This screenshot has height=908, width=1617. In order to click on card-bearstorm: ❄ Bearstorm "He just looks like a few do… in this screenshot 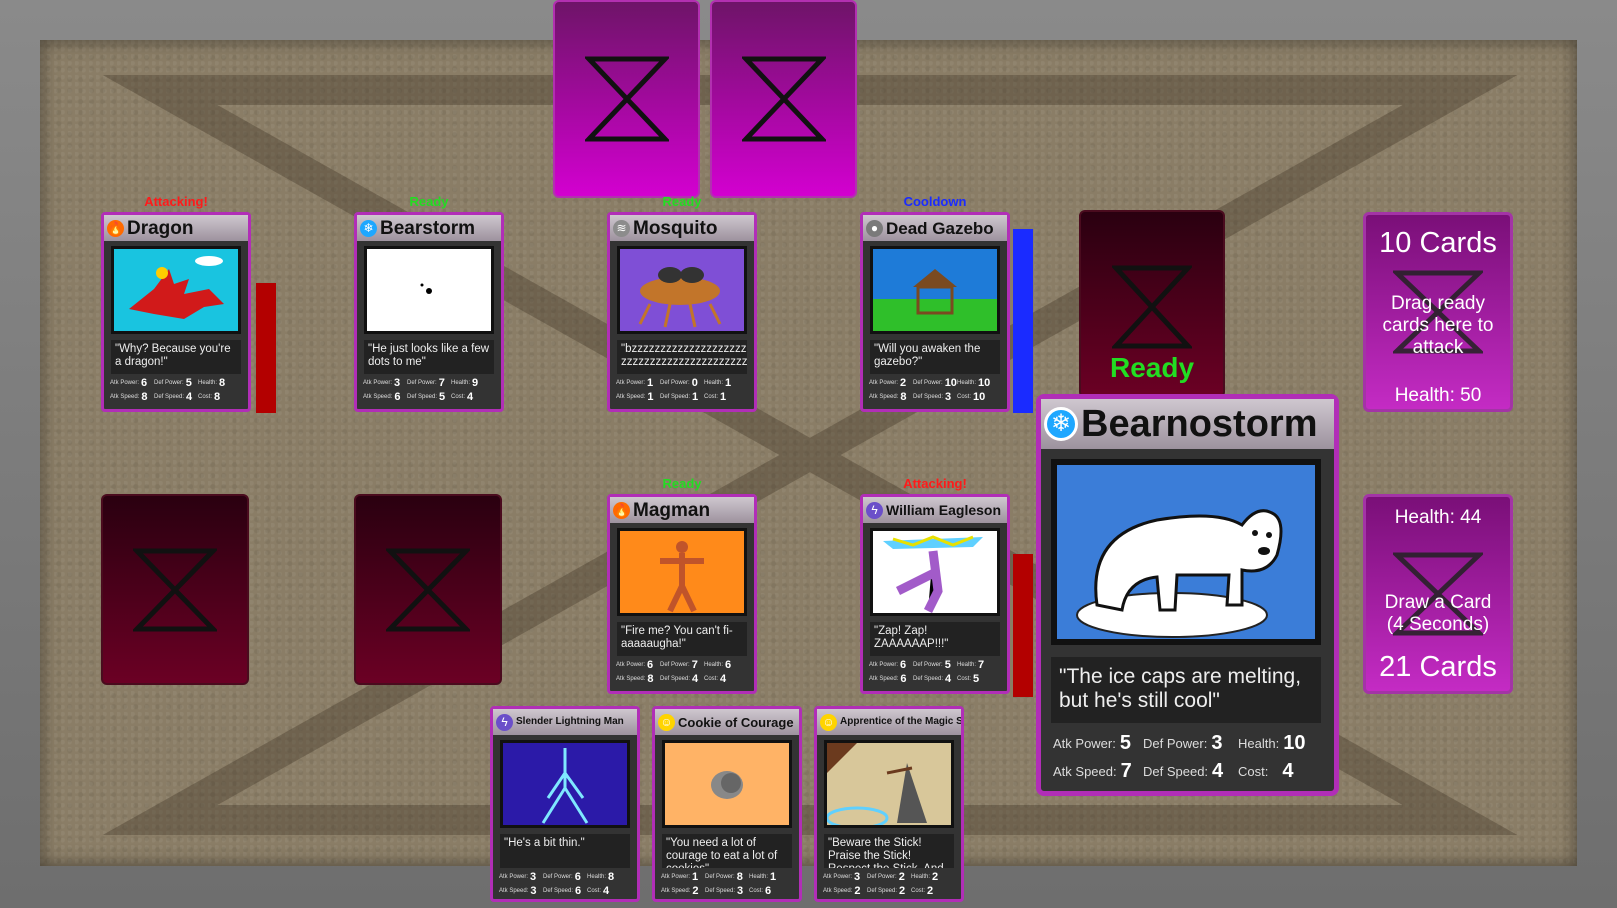, I will do `click(429, 312)`.